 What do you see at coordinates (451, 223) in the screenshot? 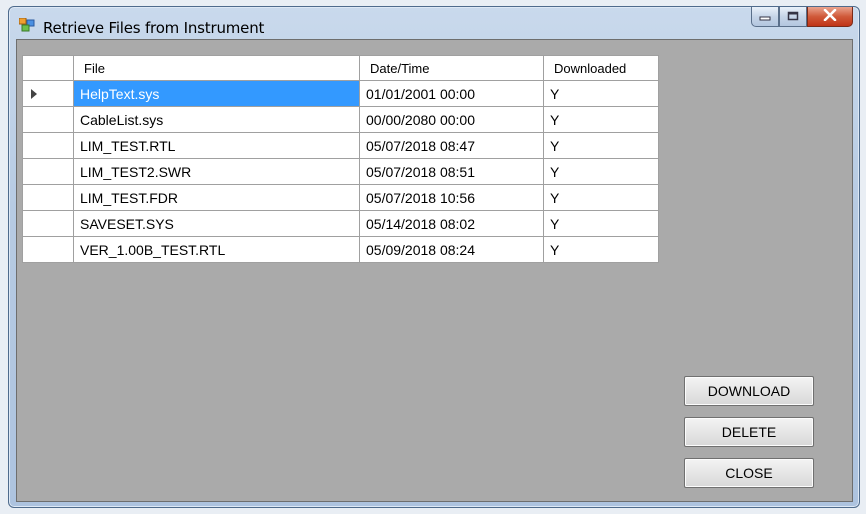
I see `datetime-cell: 05/14/2018 08:02` at bounding box center [451, 223].